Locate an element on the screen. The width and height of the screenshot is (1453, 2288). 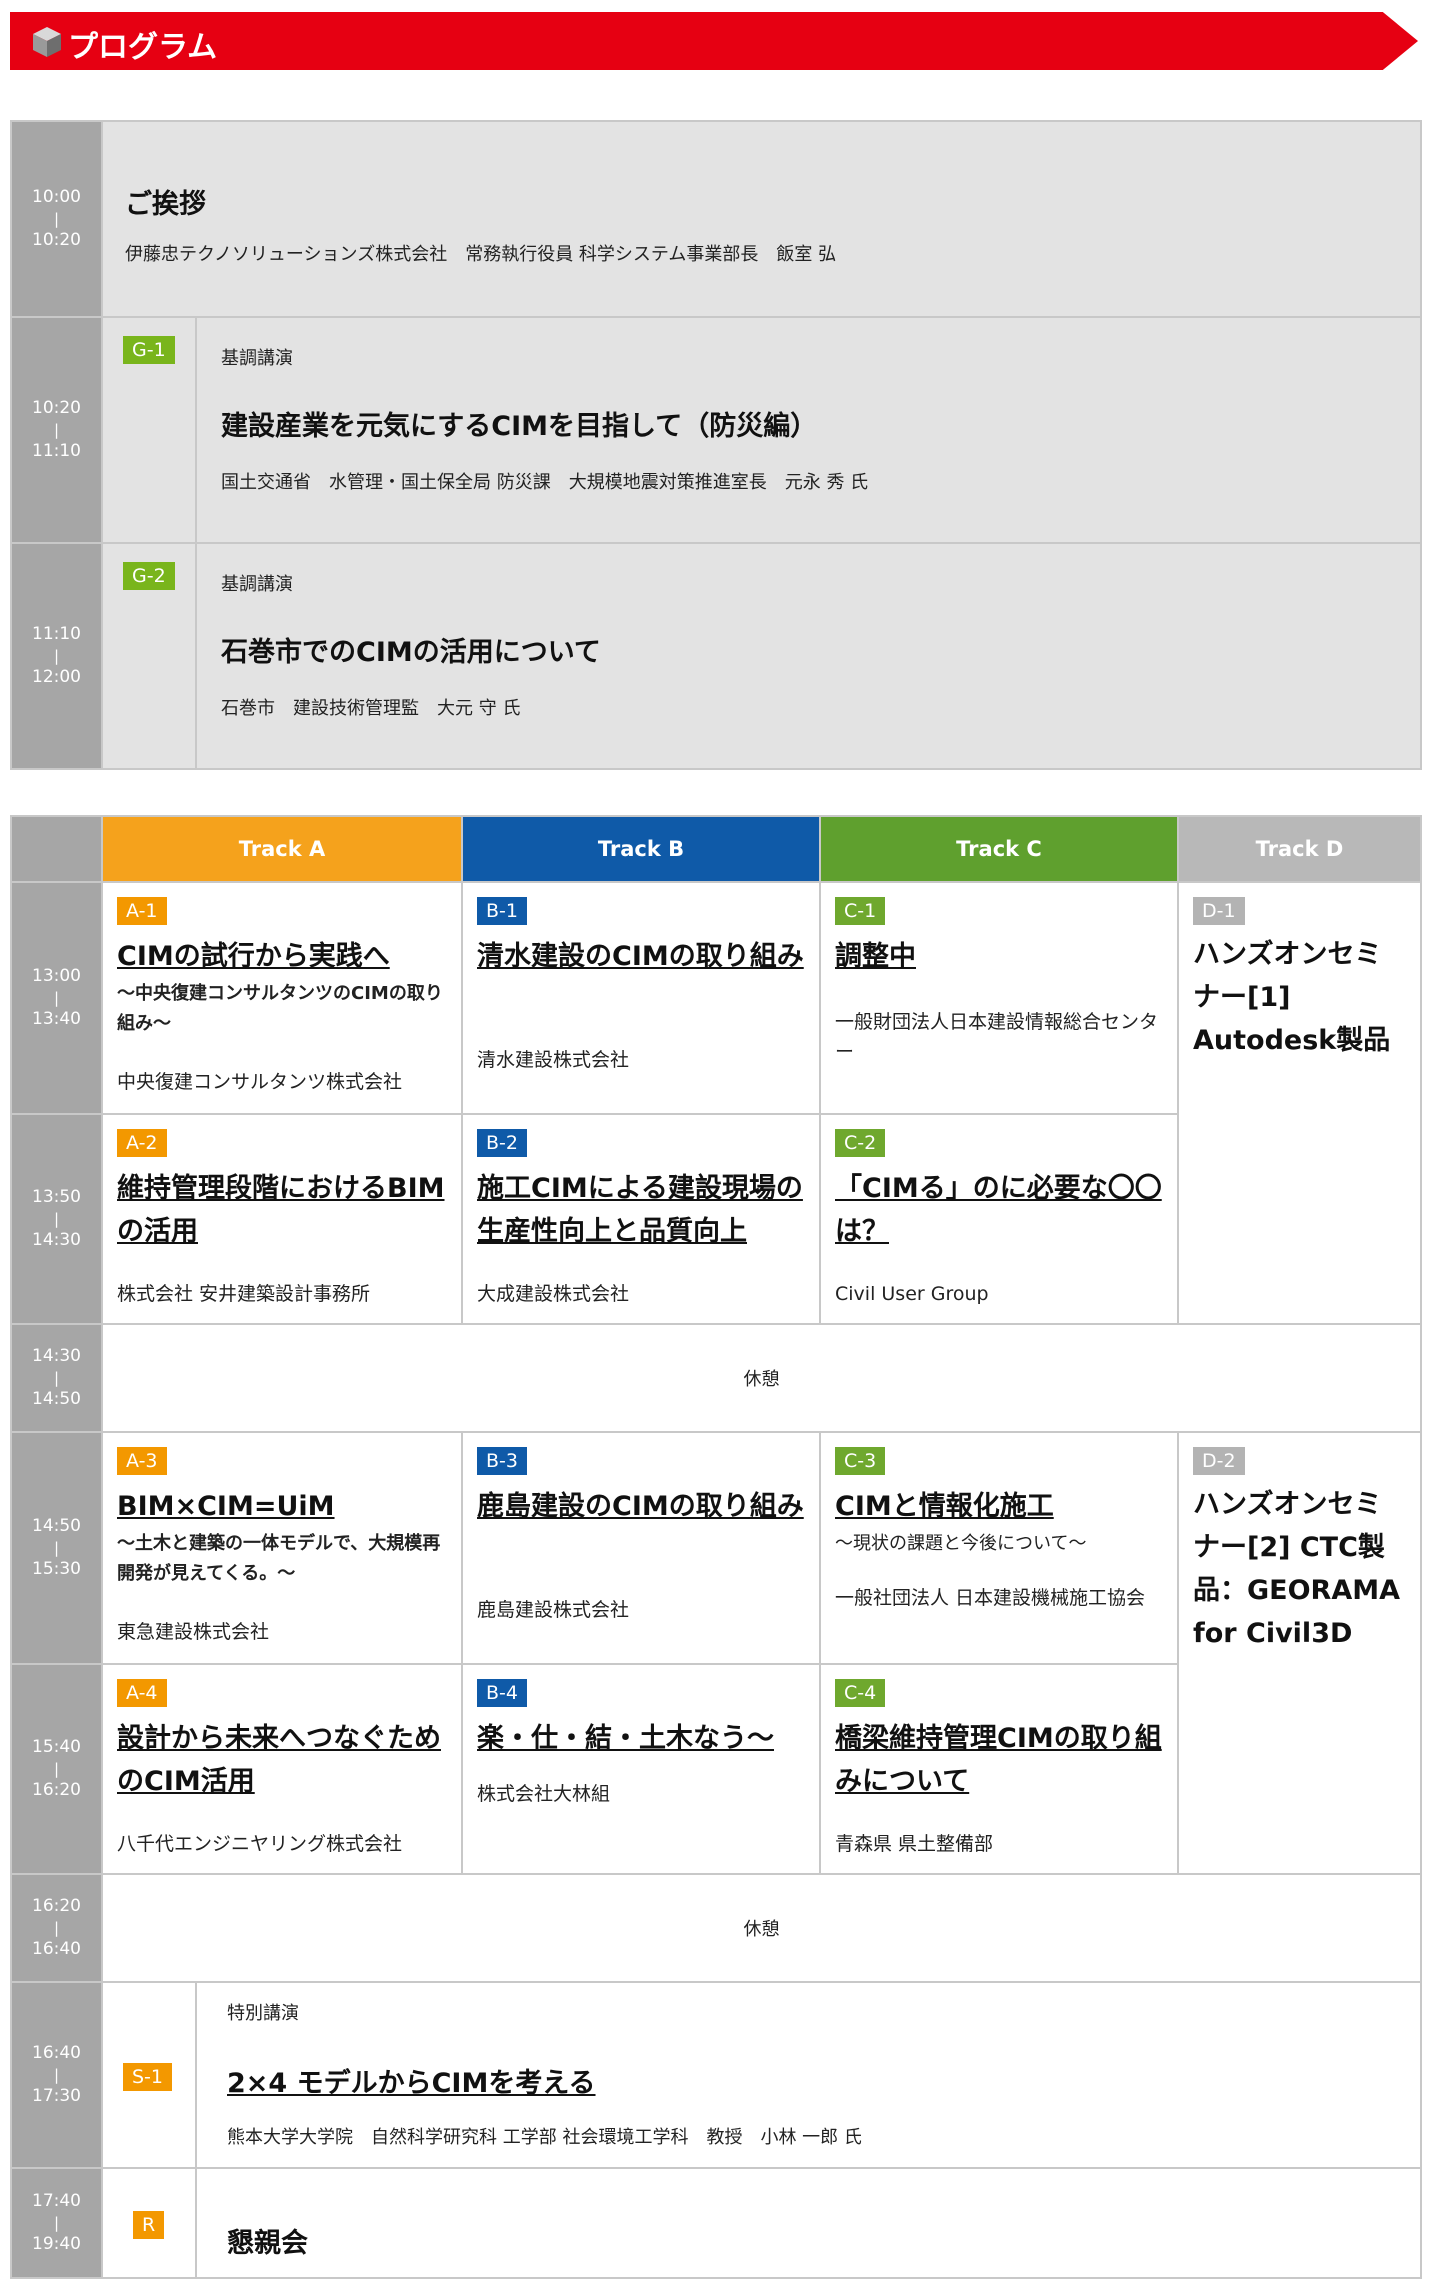
session-org: 八千代エンジニヤリング株式会社 is located at coordinates (260, 1844).